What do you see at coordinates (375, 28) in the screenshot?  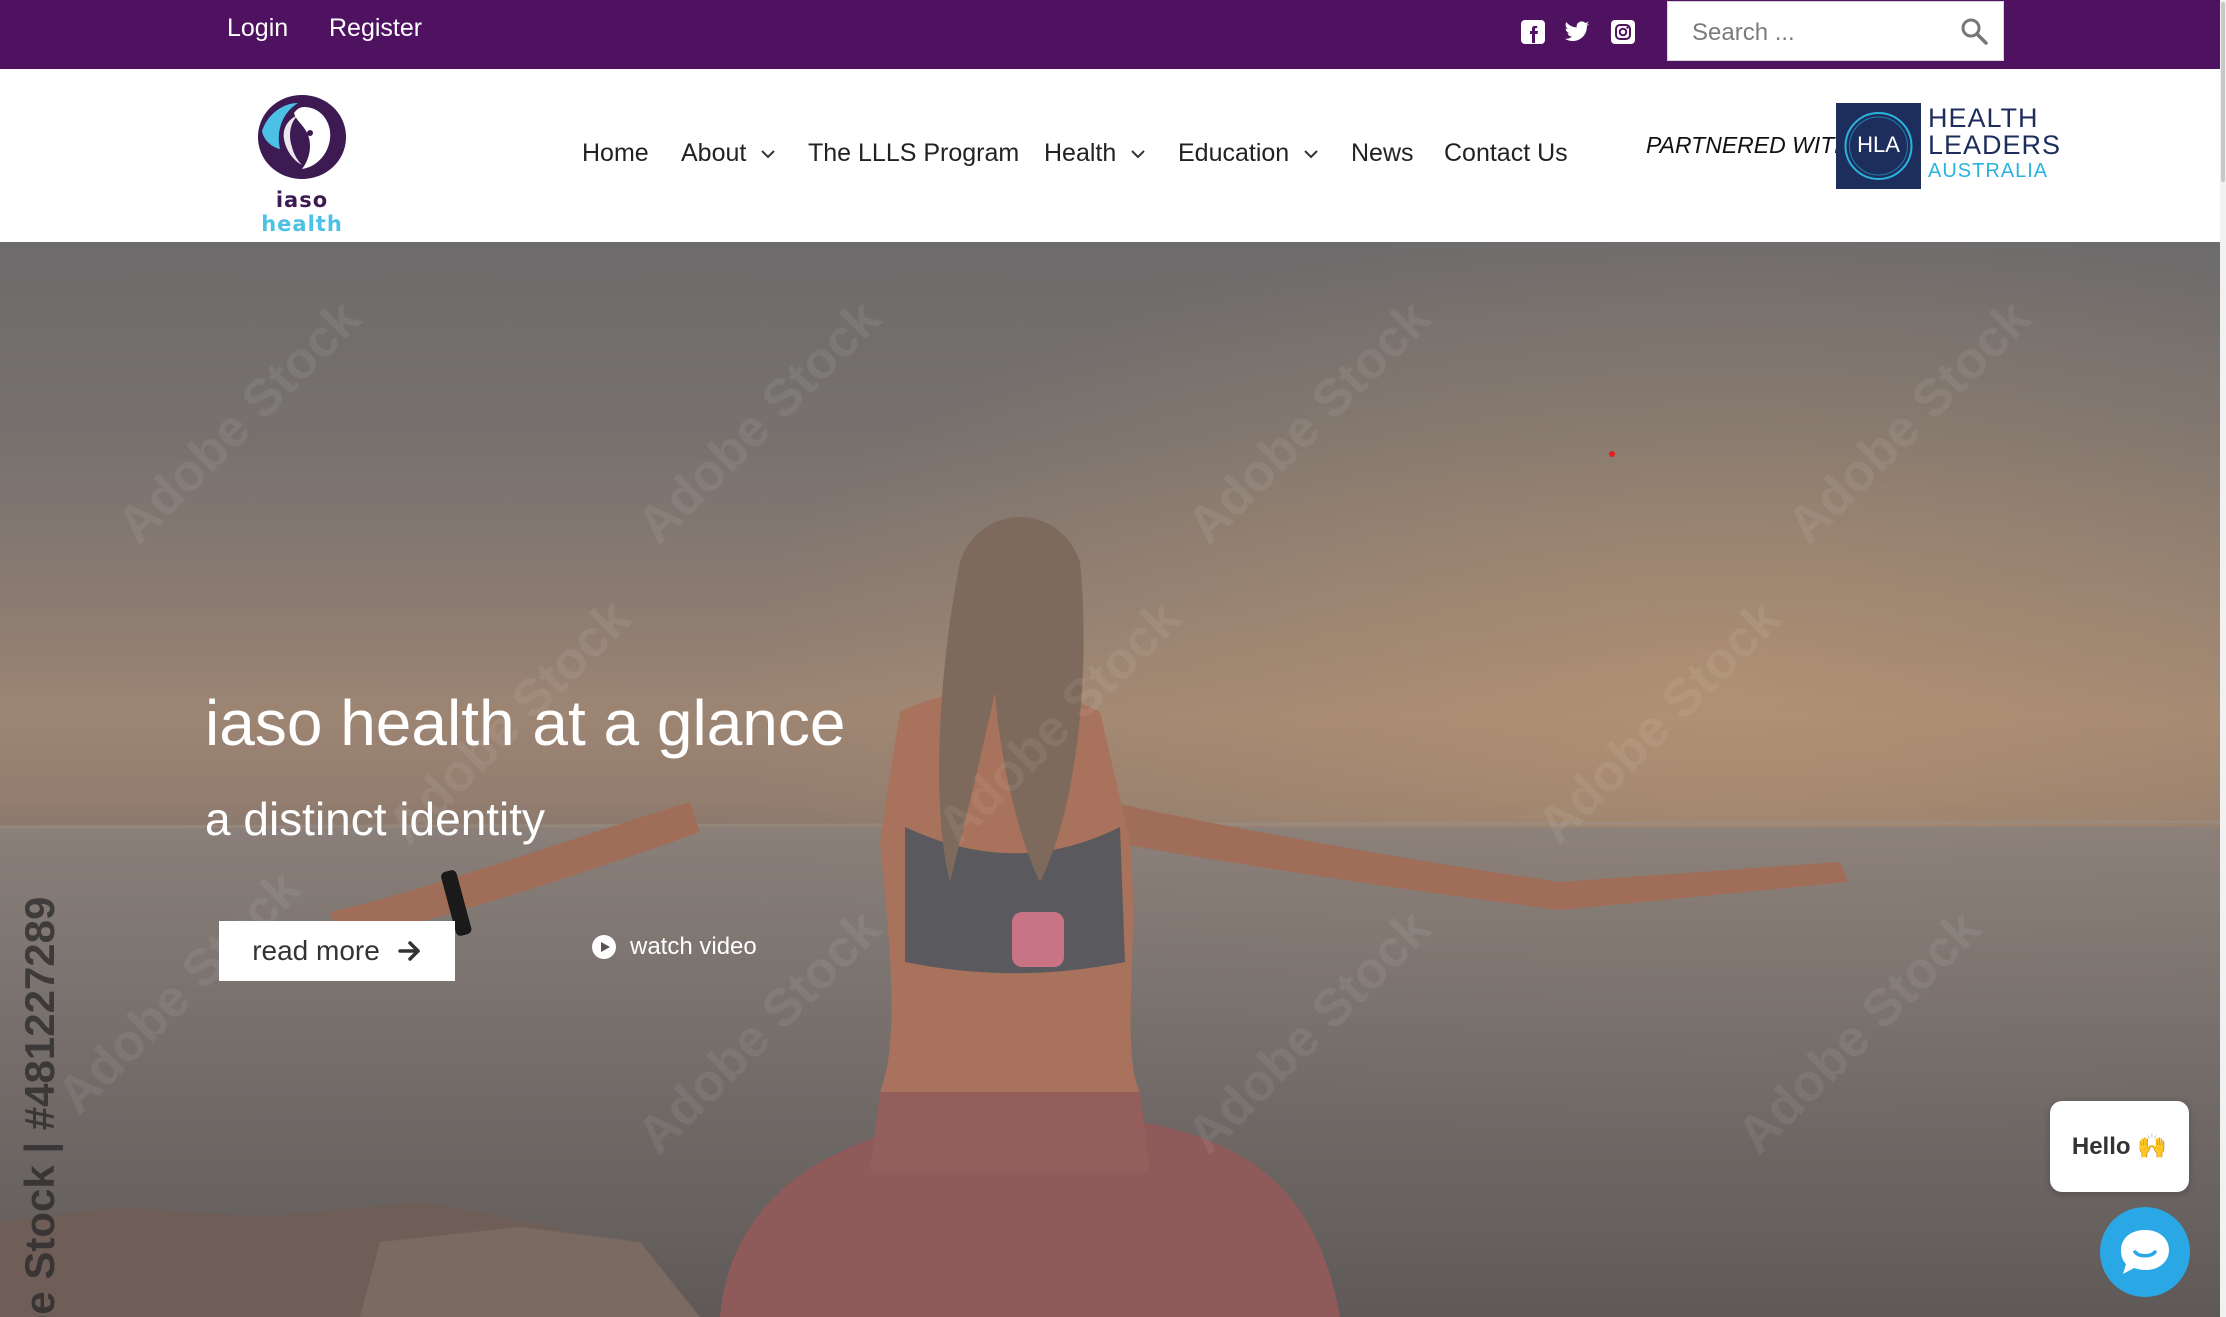 I see `register-link: Register` at bounding box center [375, 28].